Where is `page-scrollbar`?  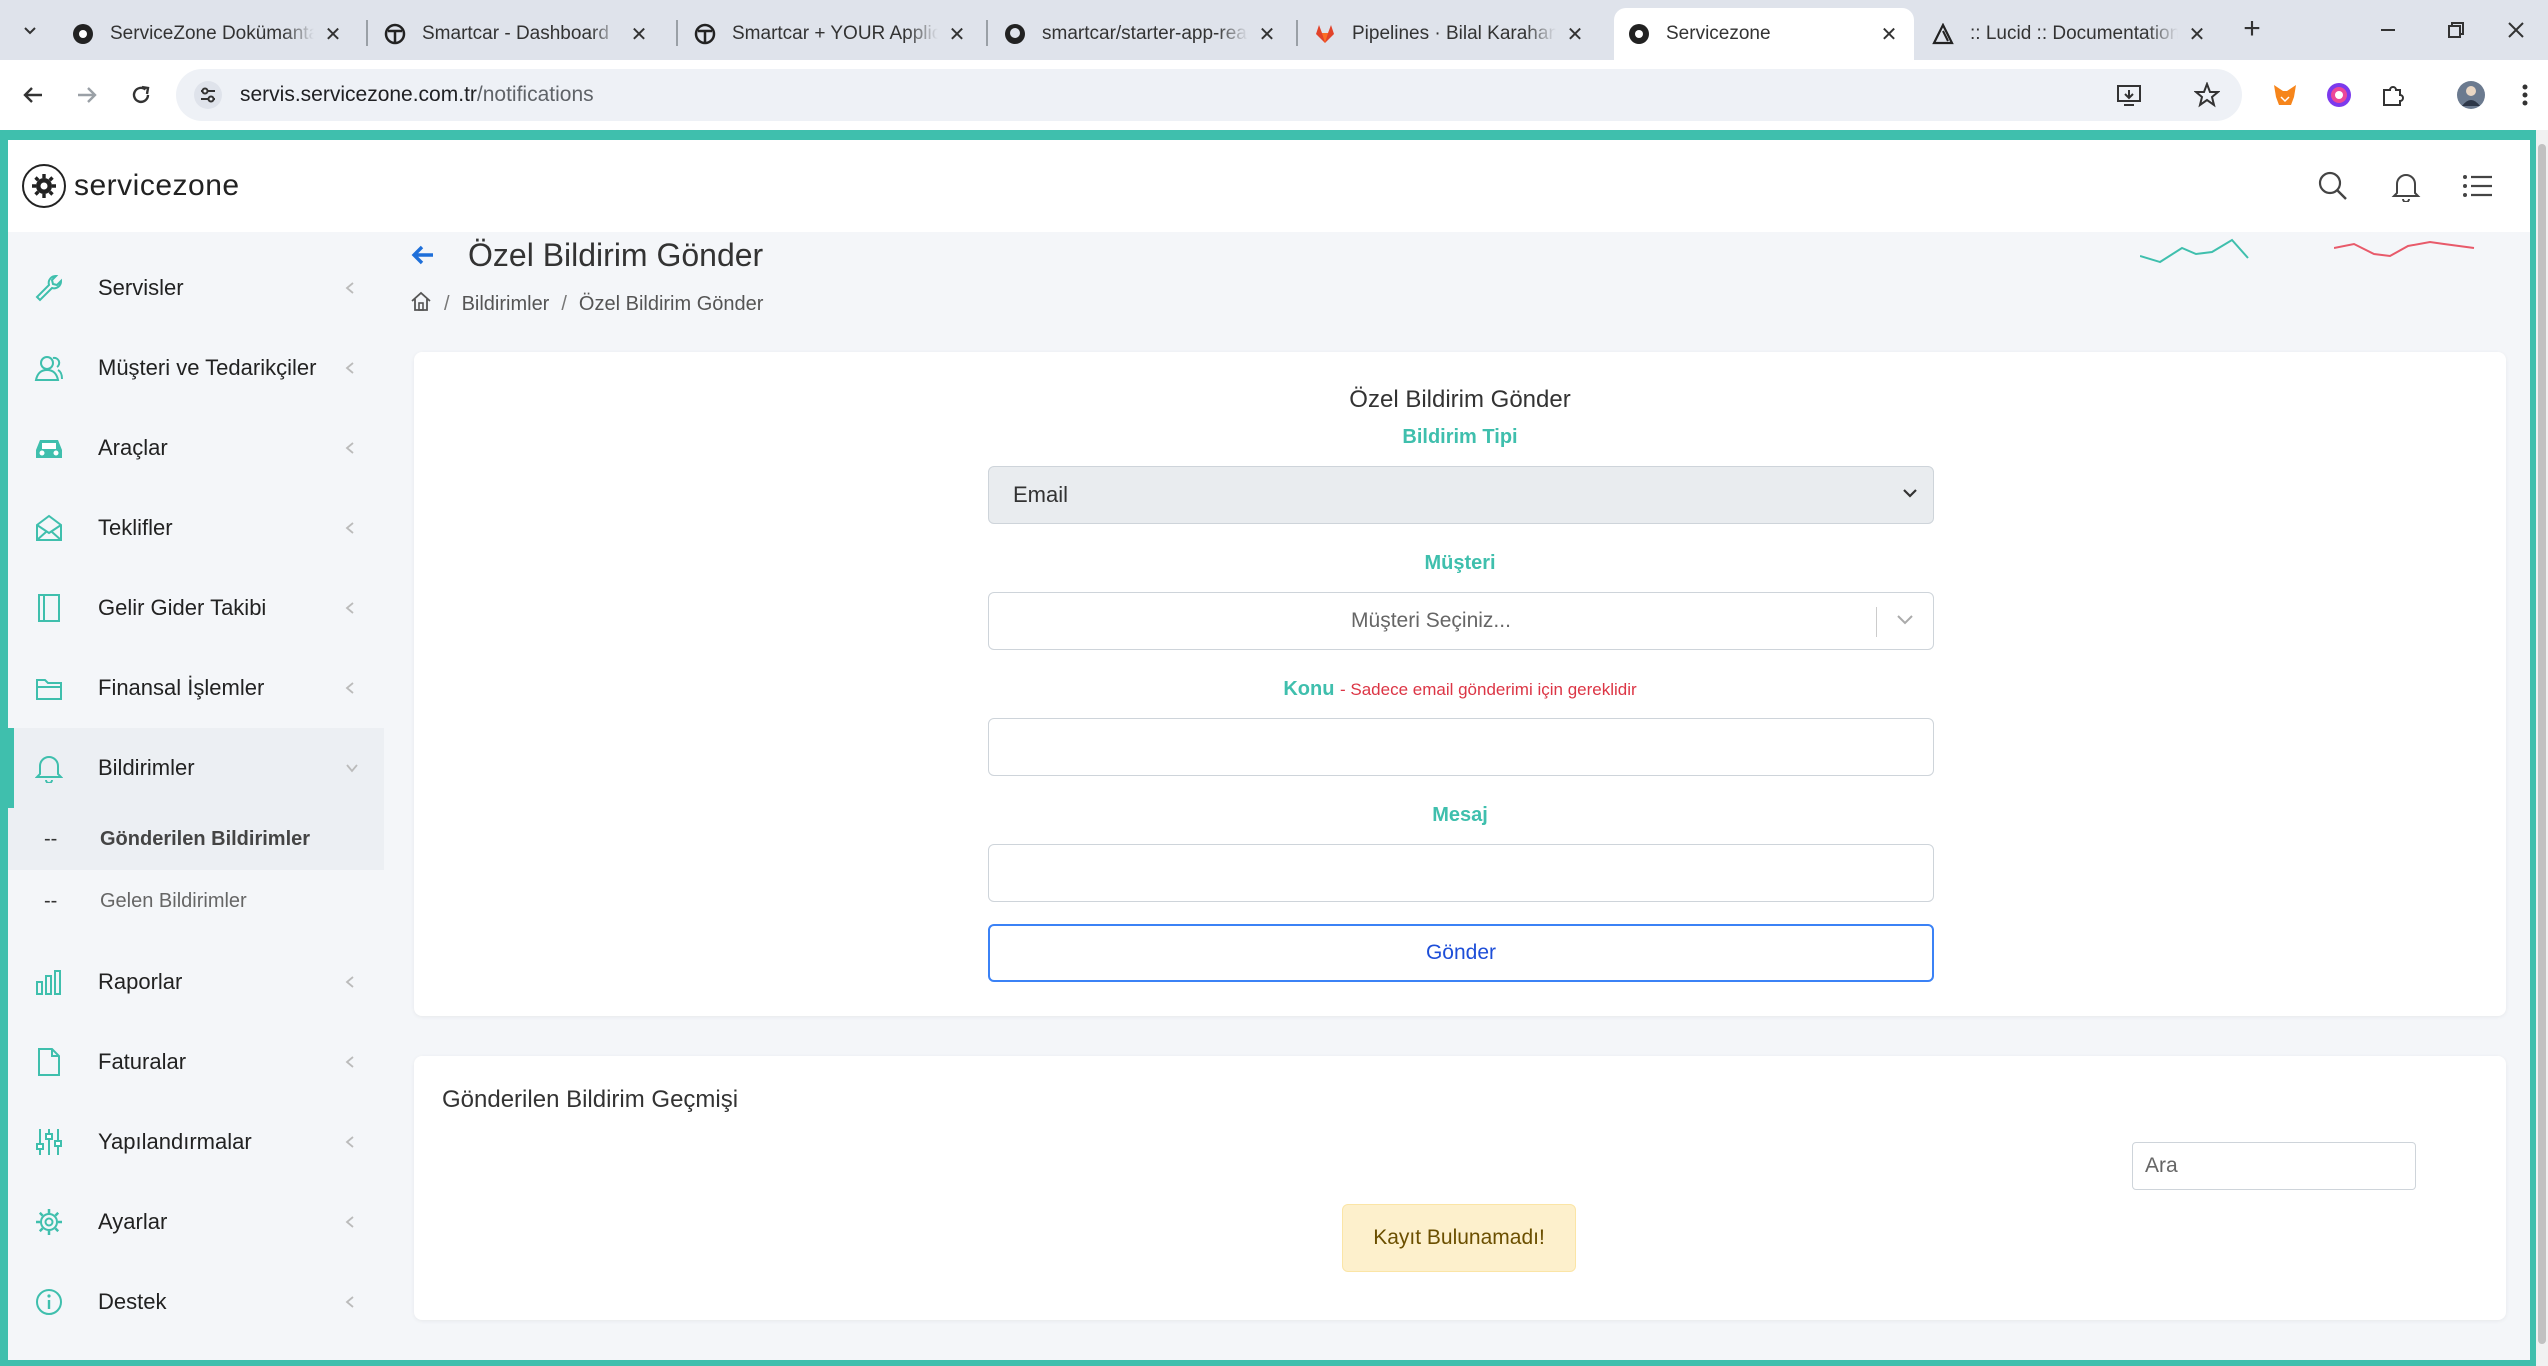 page-scrollbar is located at coordinates (2542, 748).